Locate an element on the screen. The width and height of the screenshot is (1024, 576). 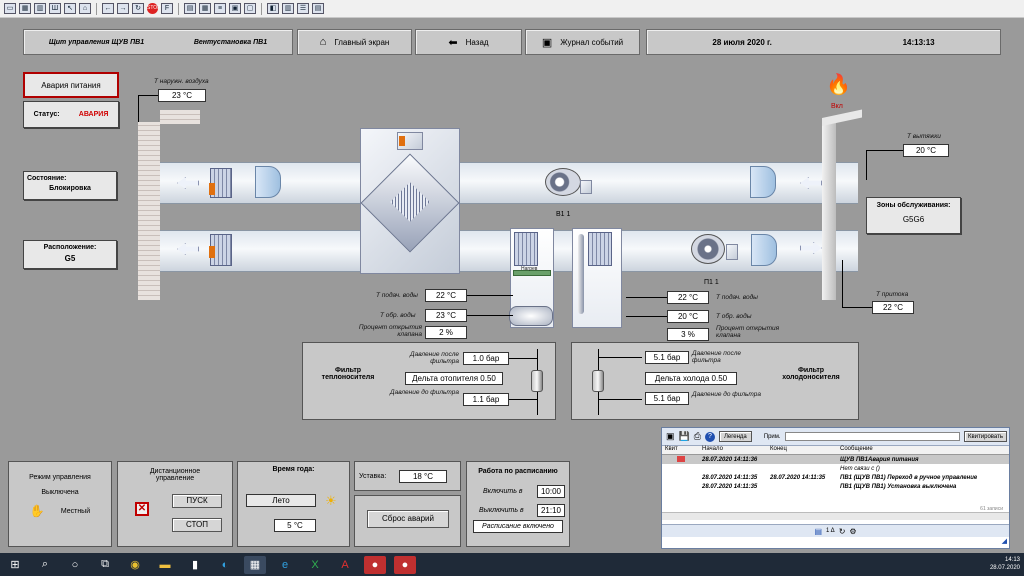
schedule-off-label: Выключить в is located at coordinates (501, 510).